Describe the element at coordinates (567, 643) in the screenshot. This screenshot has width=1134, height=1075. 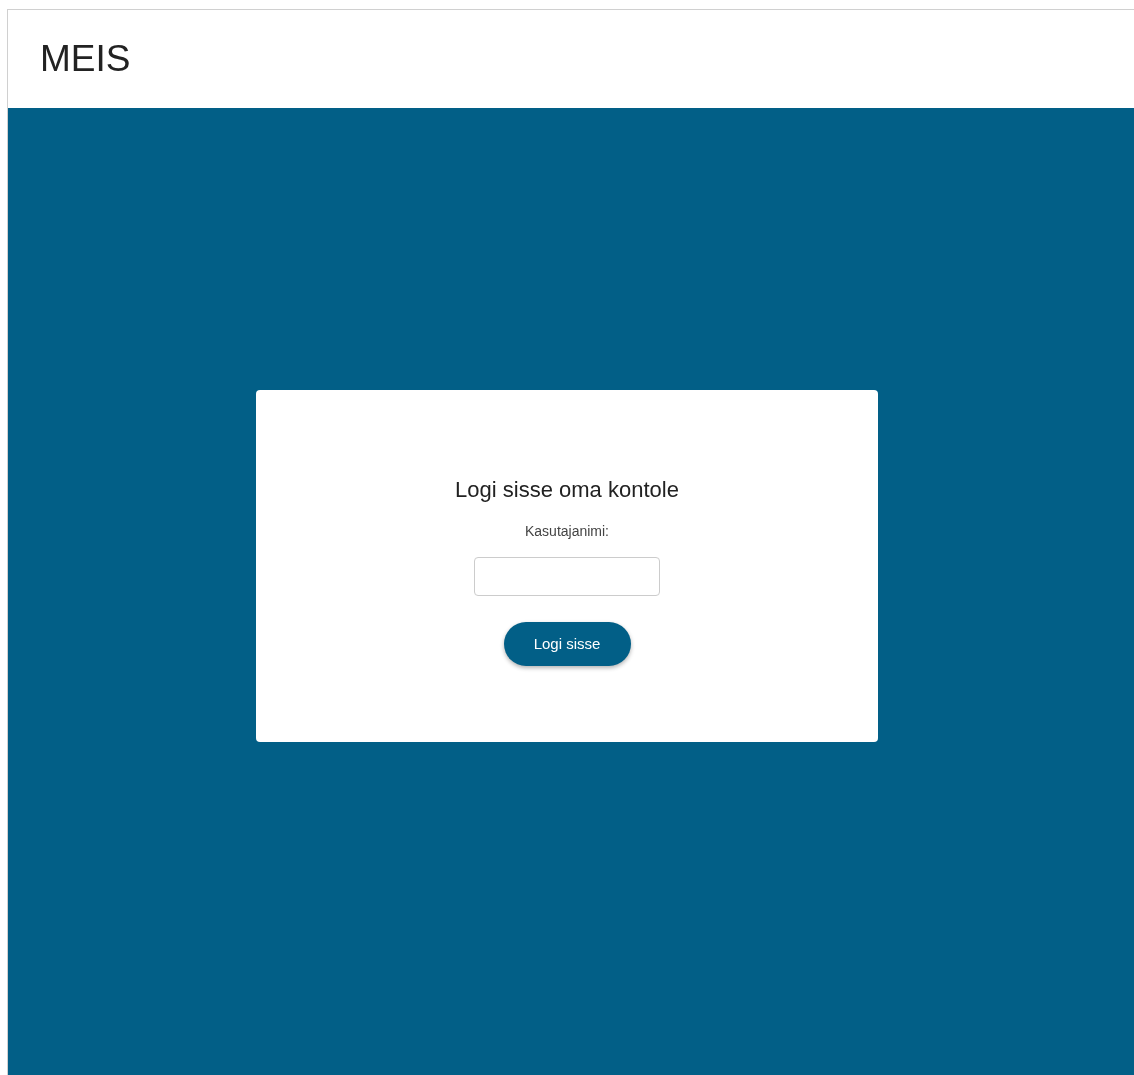
I see `login-button: Logi sisse` at that location.